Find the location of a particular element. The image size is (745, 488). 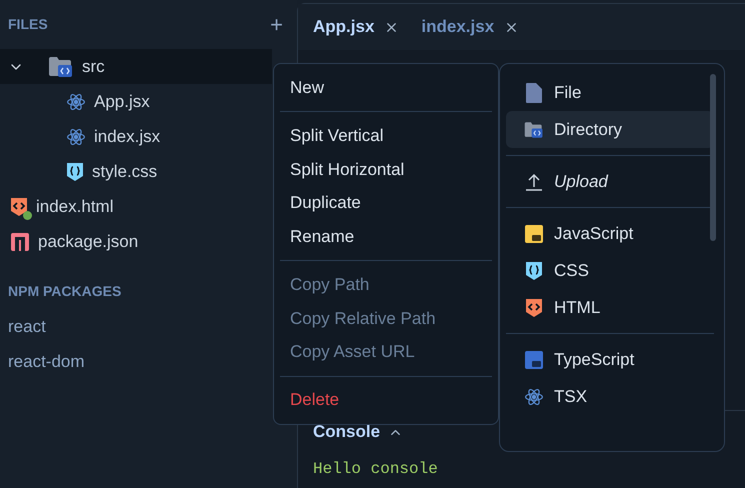

editor-tab: App.jsx is located at coordinates (356, 27).